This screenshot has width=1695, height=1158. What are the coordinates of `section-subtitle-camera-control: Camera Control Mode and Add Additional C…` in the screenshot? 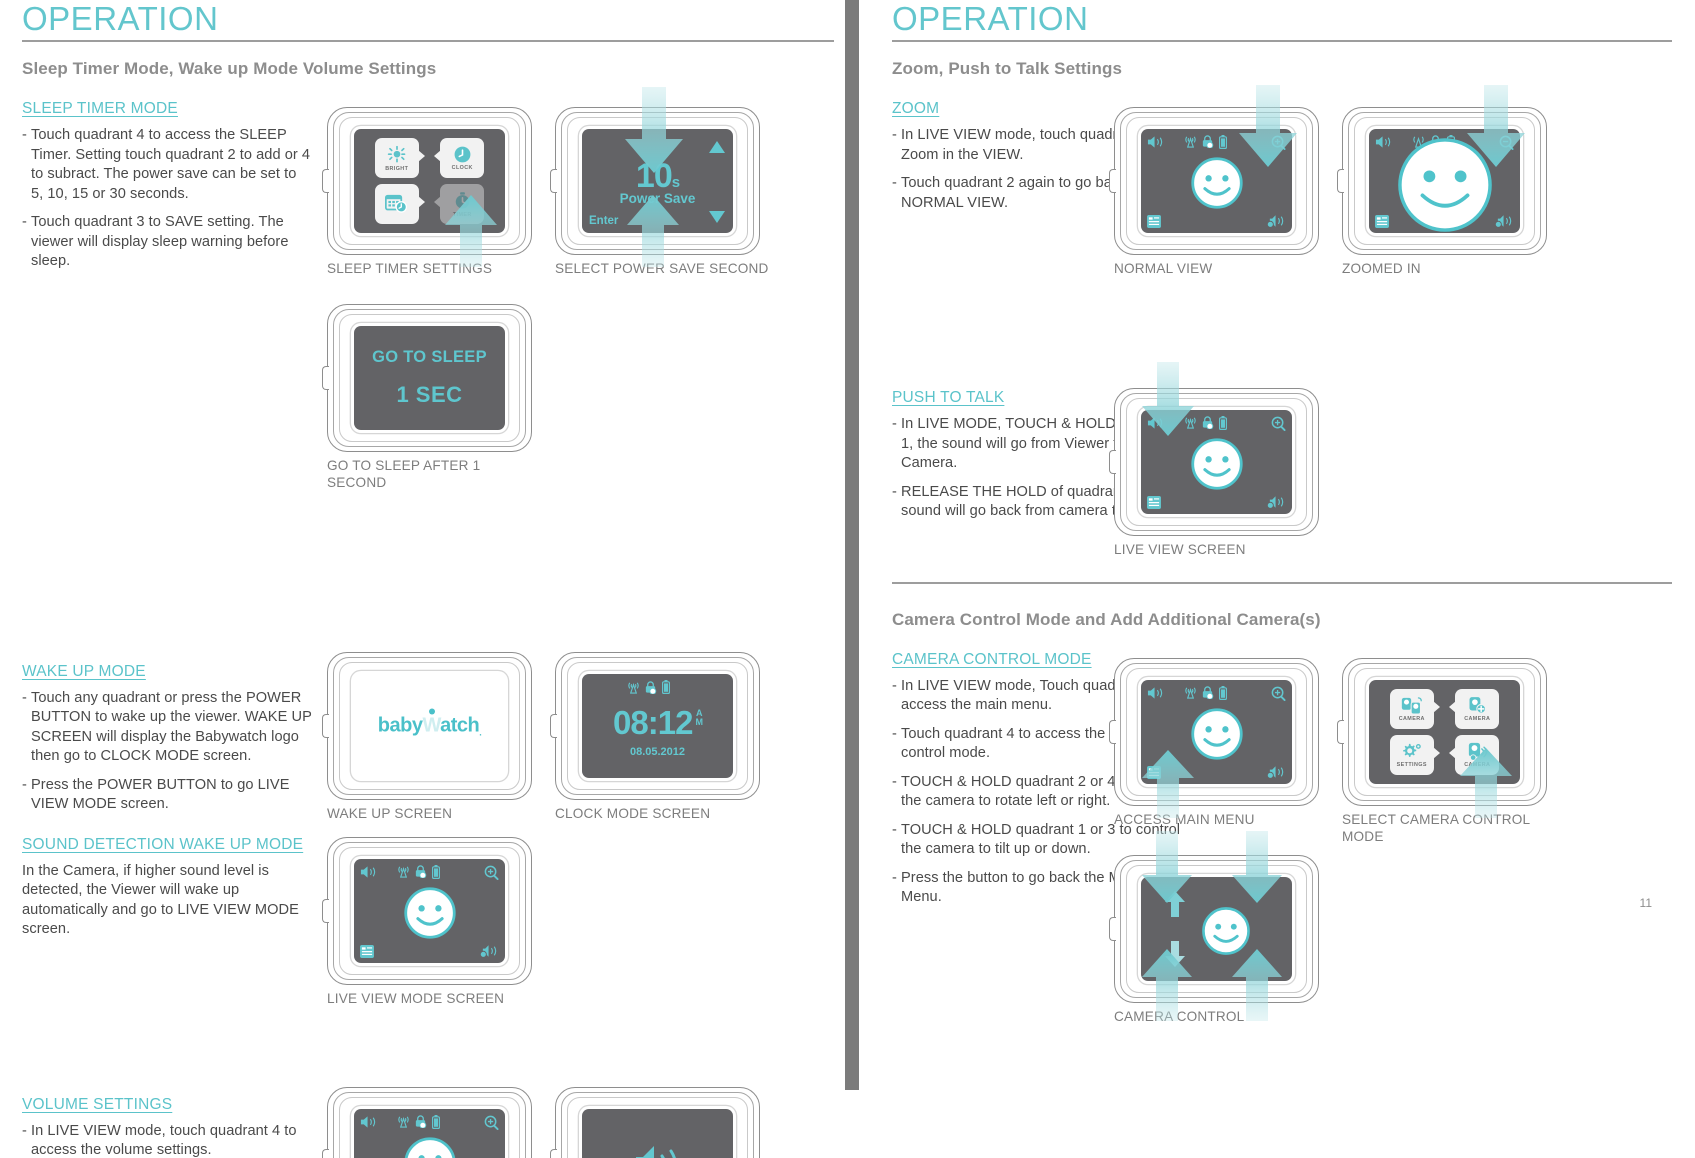 It's located at (1106, 619).